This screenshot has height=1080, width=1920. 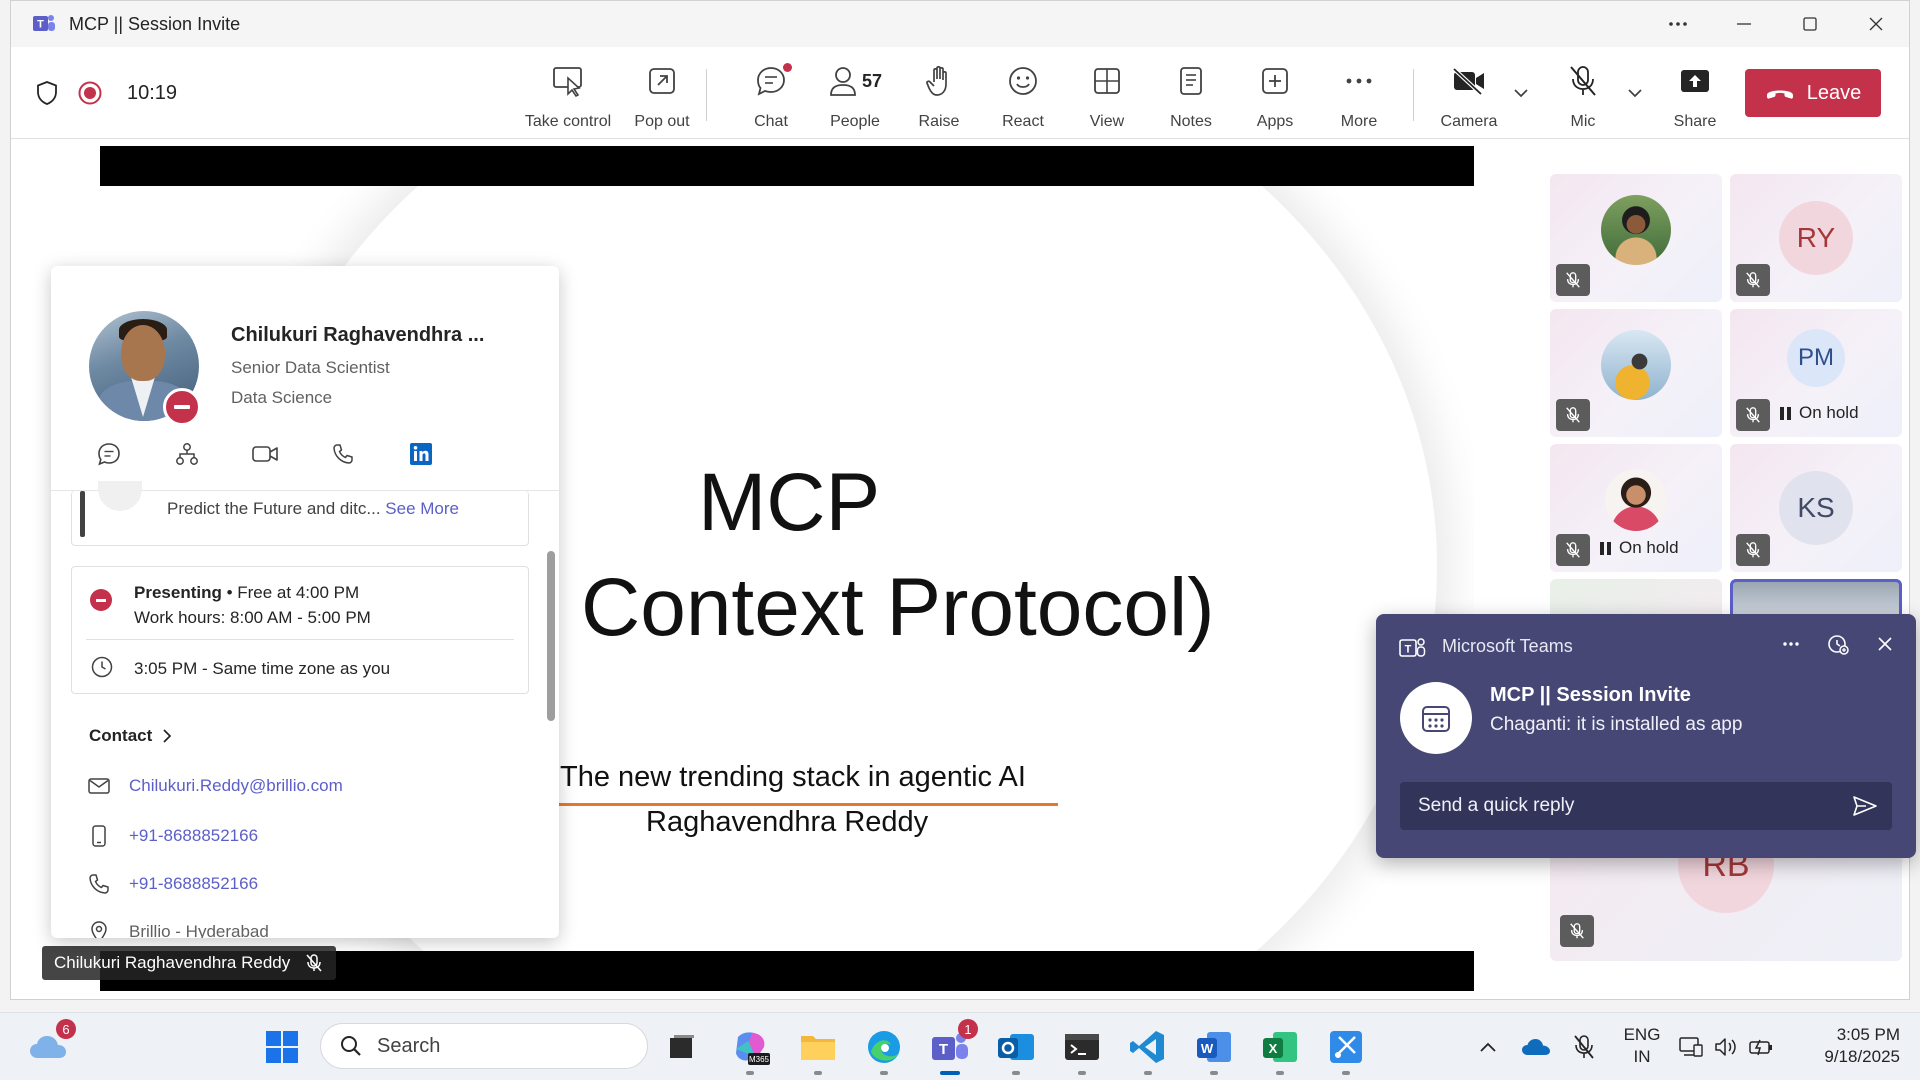 I want to click on excel-app: X, so click(x=1280, y=1050).